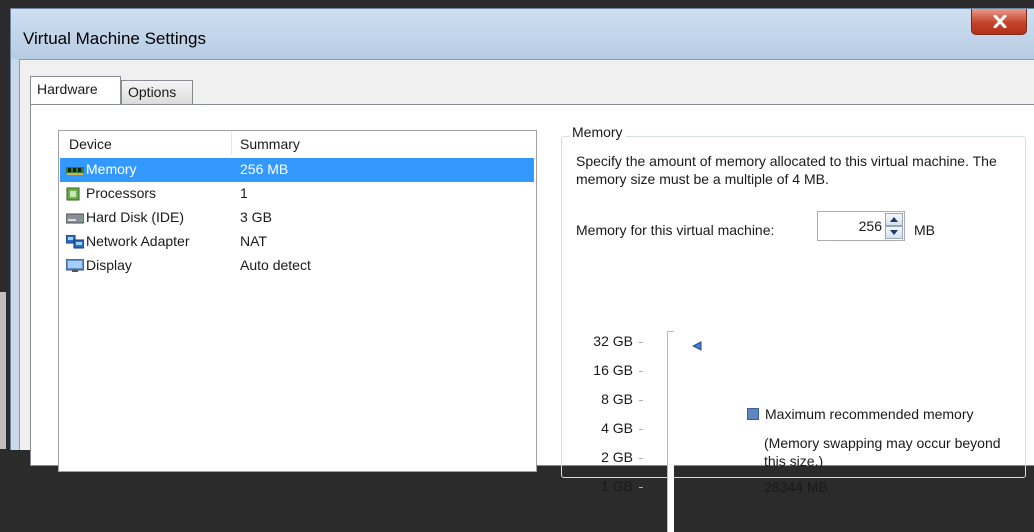 This screenshot has height=532, width=1034. Describe the element at coordinates (270, 144) in the screenshot. I see `column-header-summary: Summary` at that location.